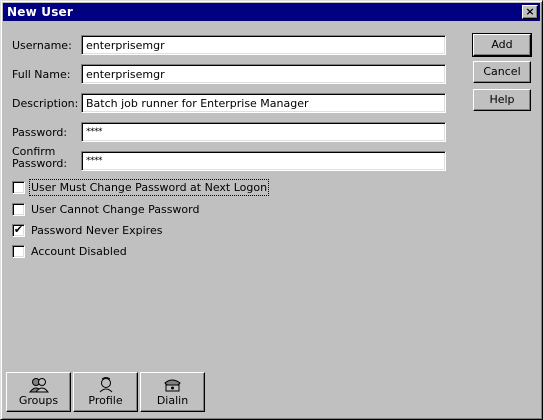 This screenshot has width=543, height=420. Describe the element at coordinates (38, 400) in the screenshot. I see `groups-button-label: Groups` at that location.